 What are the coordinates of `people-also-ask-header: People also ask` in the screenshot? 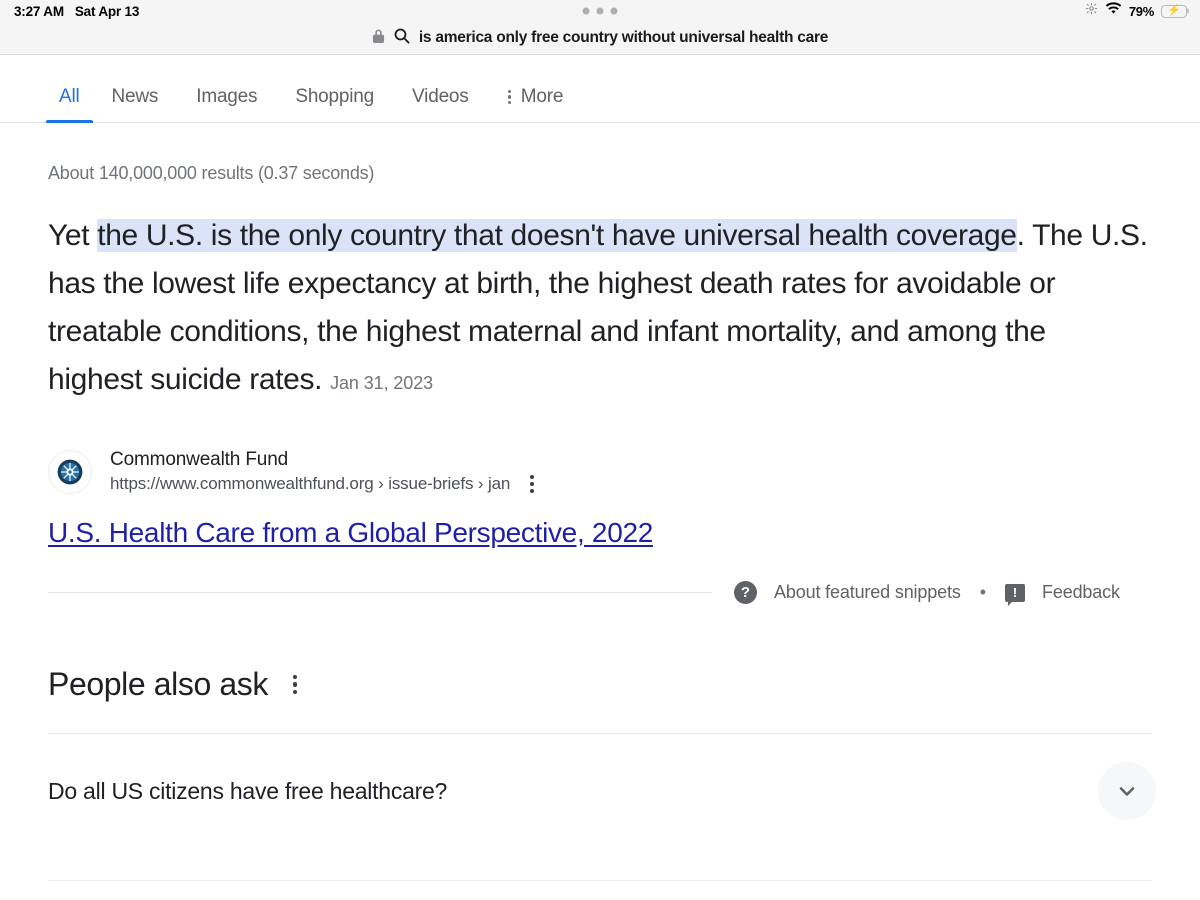 It's located at (600, 684).